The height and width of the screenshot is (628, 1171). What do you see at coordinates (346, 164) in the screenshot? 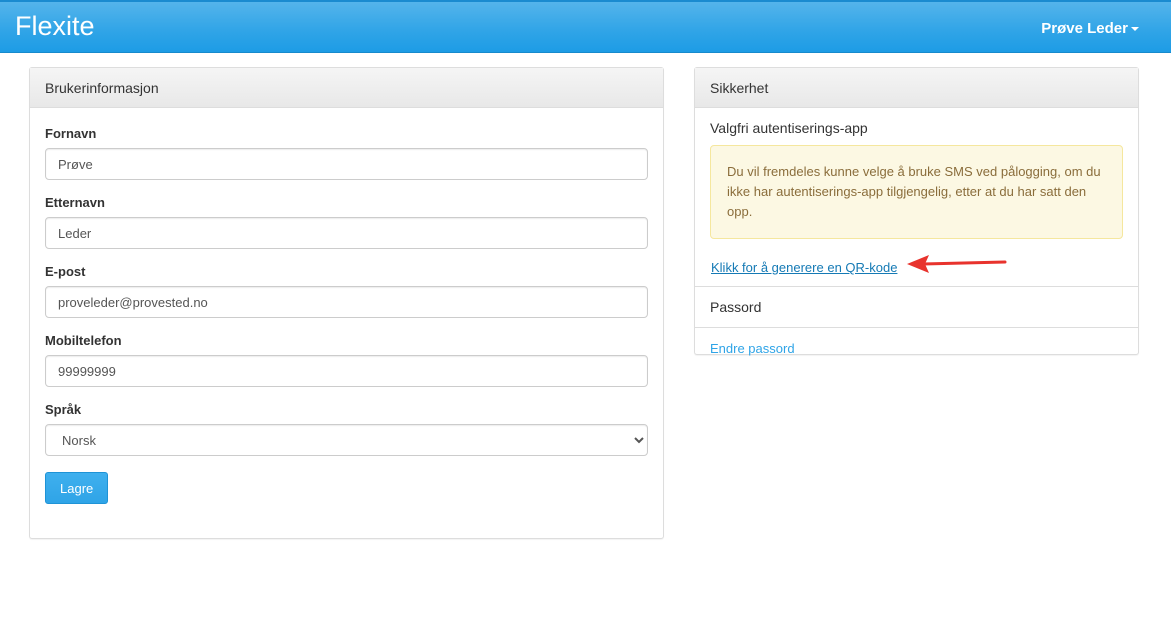
I see `first-name-input` at bounding box center [346, 164].